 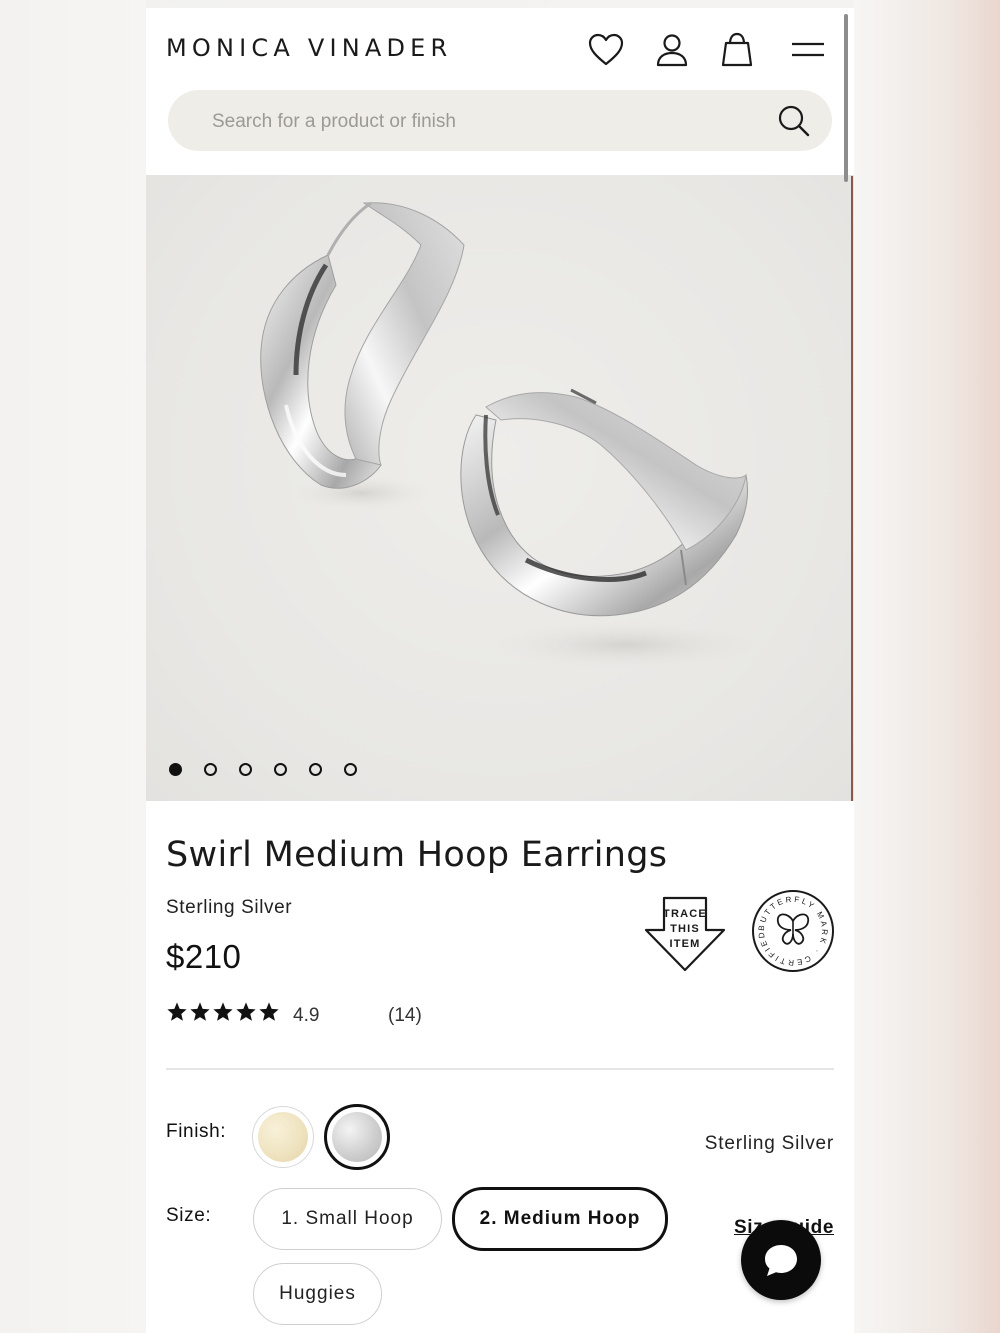 I want to click on product-price: $210, so click(x=204, y=956).